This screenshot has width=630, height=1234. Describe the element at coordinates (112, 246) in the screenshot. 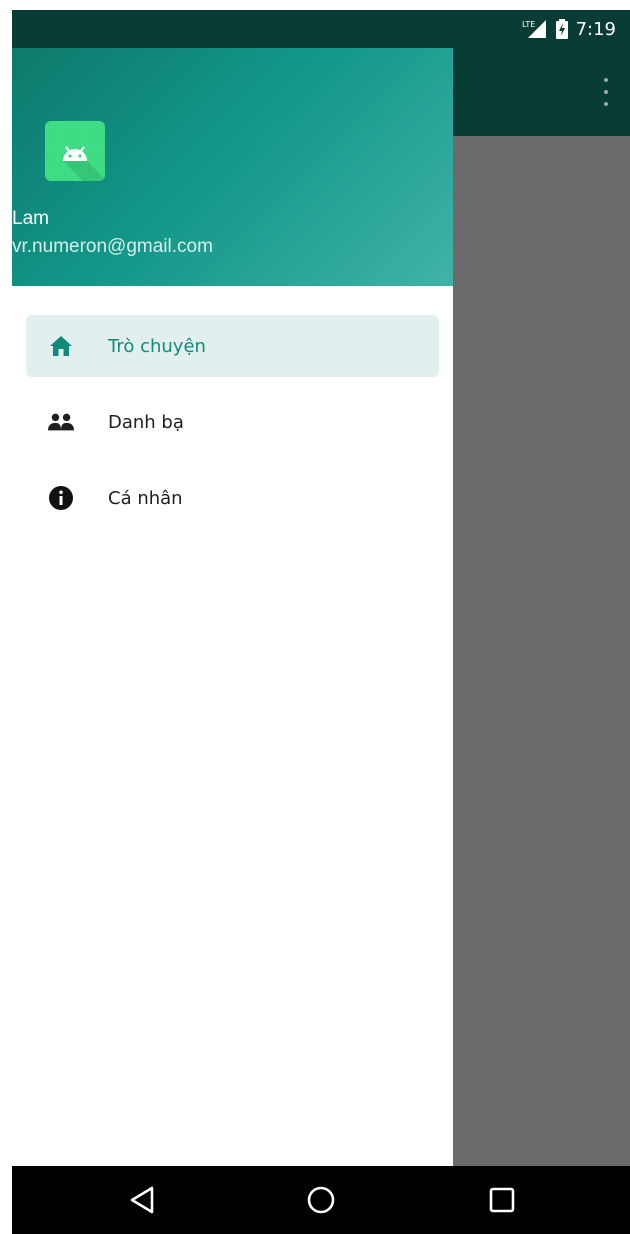

I see `user-email: vr.numeron@gmail.com` at that location.